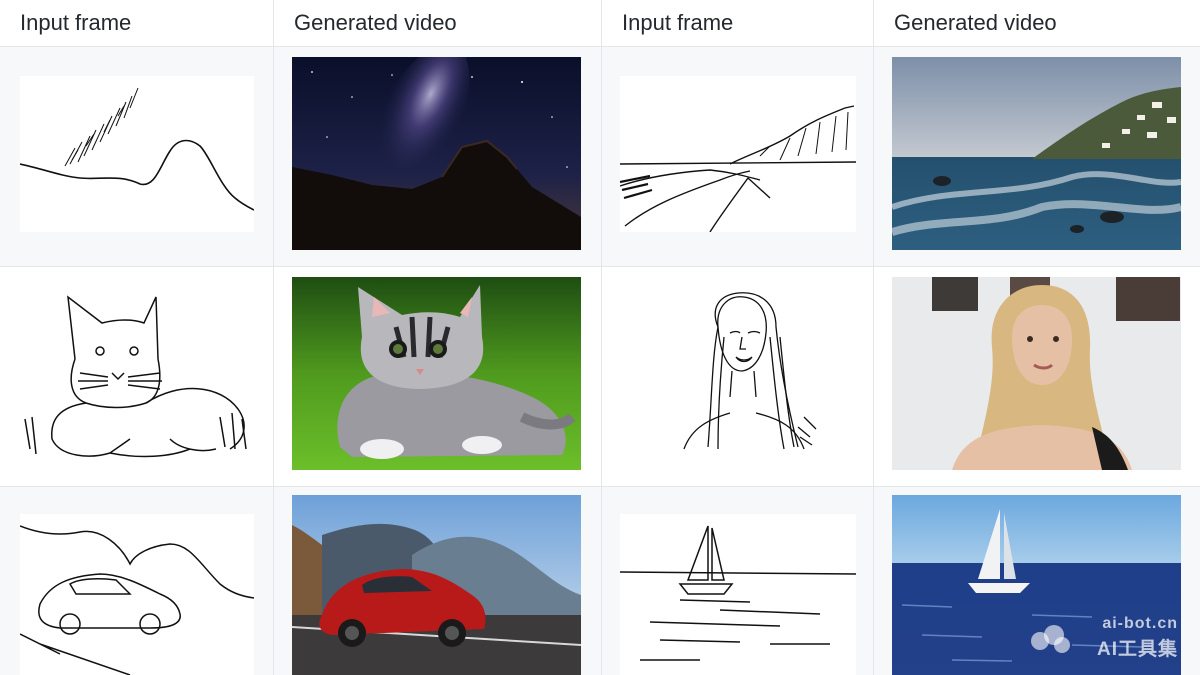 This screenshot has height=675, width=1200. I want to click on header-input-frame-2: Input frame, so click(738, 23).